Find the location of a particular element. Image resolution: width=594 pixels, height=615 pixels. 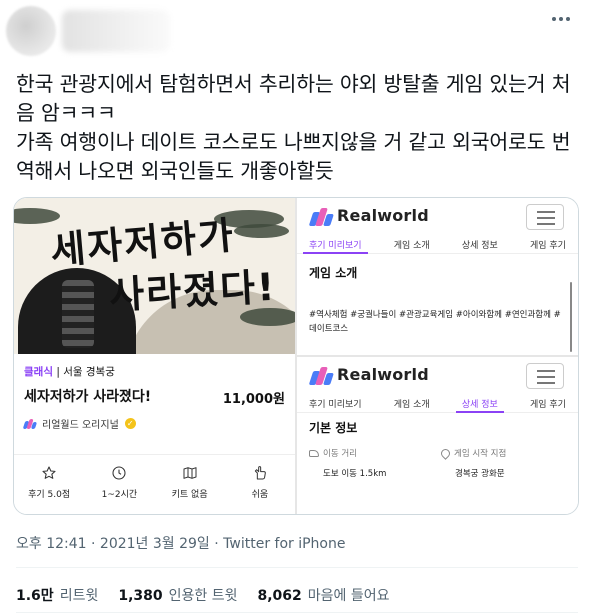

brand-name: 리얼월드 오리지널 is located at coordinates (80, 425).